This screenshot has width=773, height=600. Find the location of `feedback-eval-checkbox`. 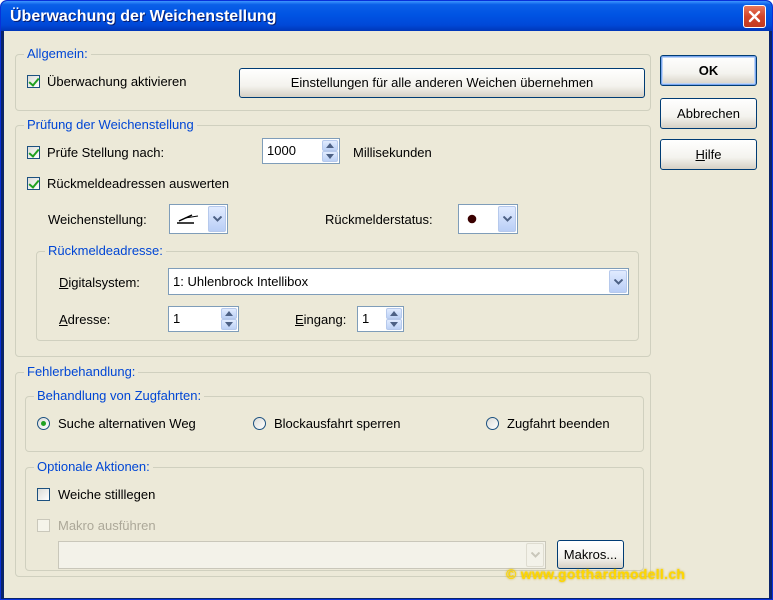

feedback-eval-checkbox is located at coordinates (33, 183).